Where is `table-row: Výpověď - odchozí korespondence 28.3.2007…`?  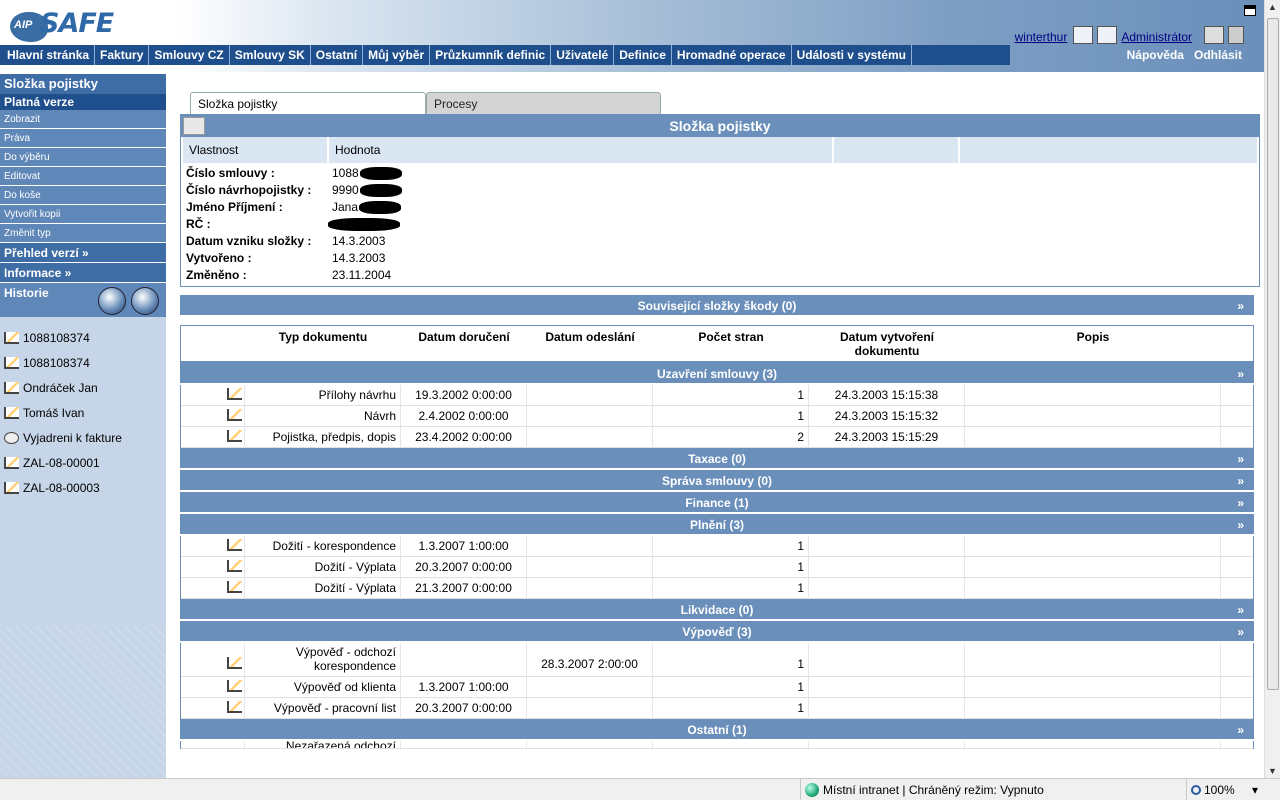
table-row: Výpověď - odchozí korespondence 28.3.2007… is located at coordinates (717, 659).